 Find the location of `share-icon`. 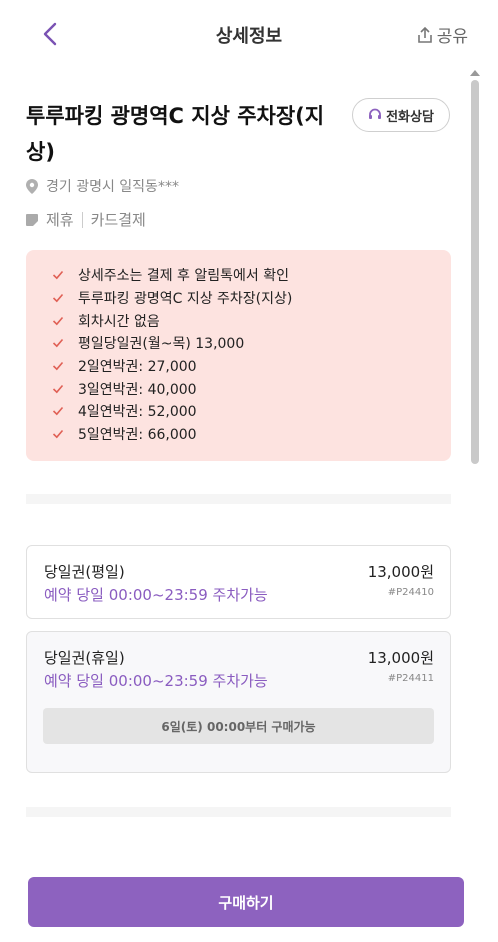

share-icon is located at coordinates (424, 34).